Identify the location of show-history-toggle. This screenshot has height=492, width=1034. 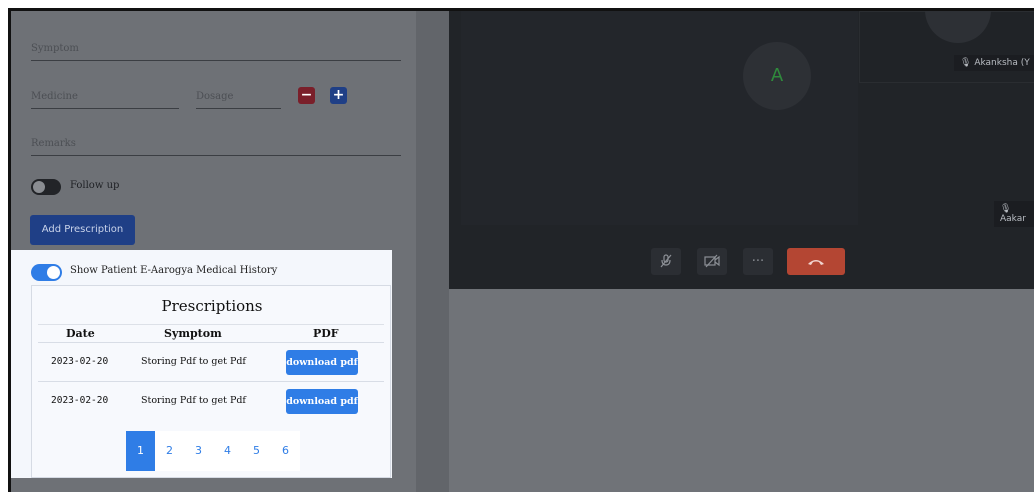
(46, 272).